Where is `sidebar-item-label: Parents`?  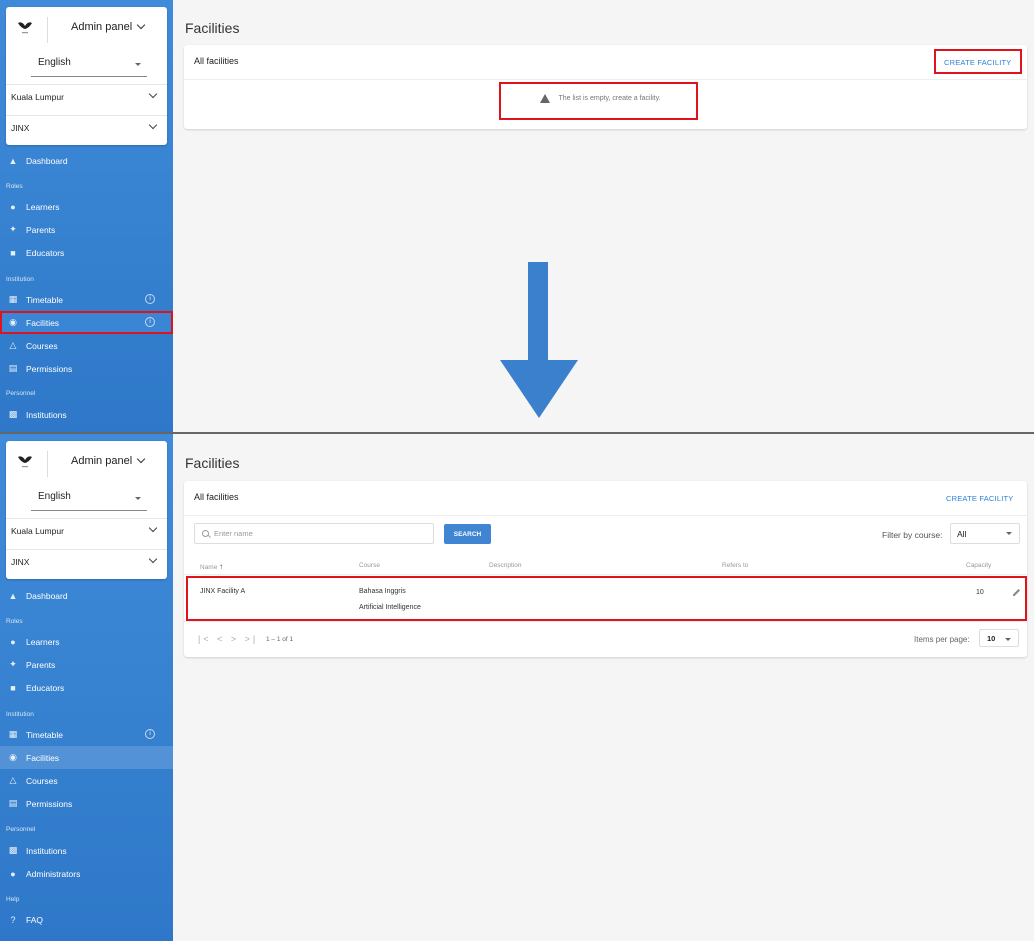 sidebar-item-label: Parents is located at coordinates (41, 229).